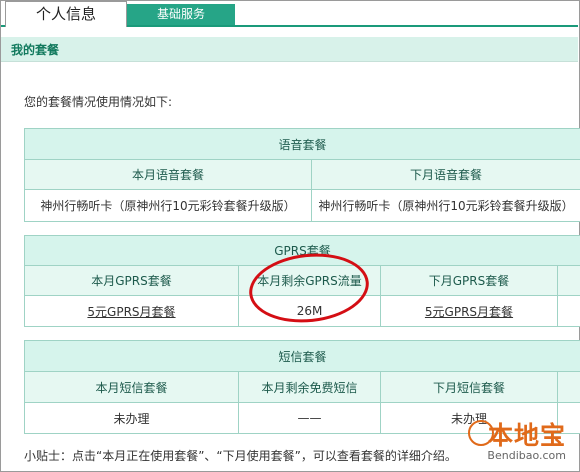  I want to click on tab-basic-services: 基础服务, so click(181, 14).